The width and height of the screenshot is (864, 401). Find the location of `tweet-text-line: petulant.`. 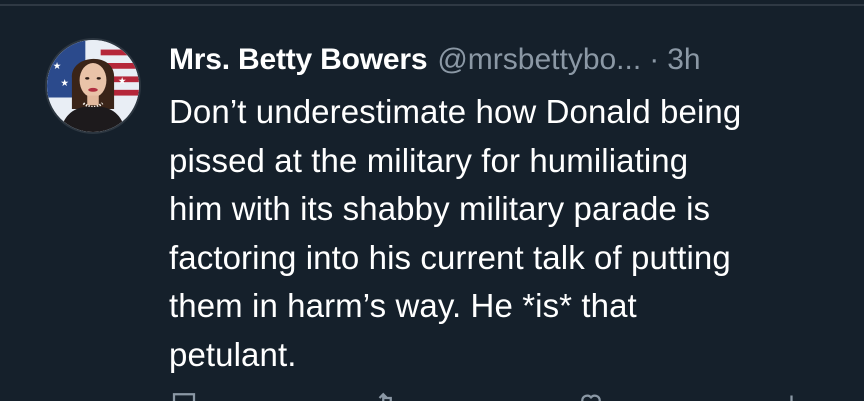

tweet-text-line: petulant. is located at coordinates (233, 354).